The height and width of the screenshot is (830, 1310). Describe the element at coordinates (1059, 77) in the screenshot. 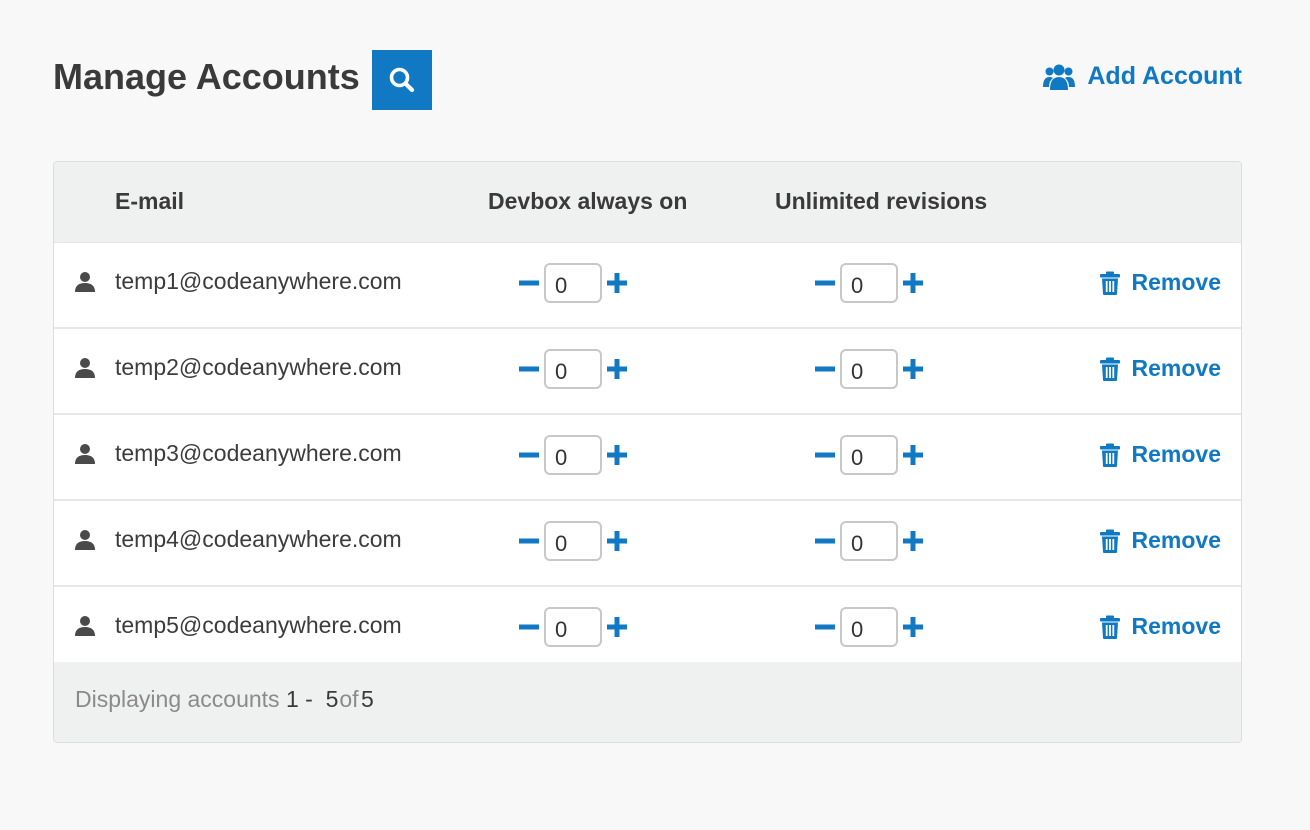

I see `users-icon` at that location.